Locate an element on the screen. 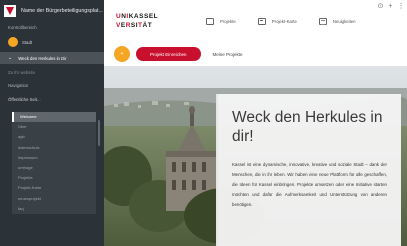 The image size is (407, 246). sidebar-subitem-umfrage: umfrage is located at coordinates (54, 168).